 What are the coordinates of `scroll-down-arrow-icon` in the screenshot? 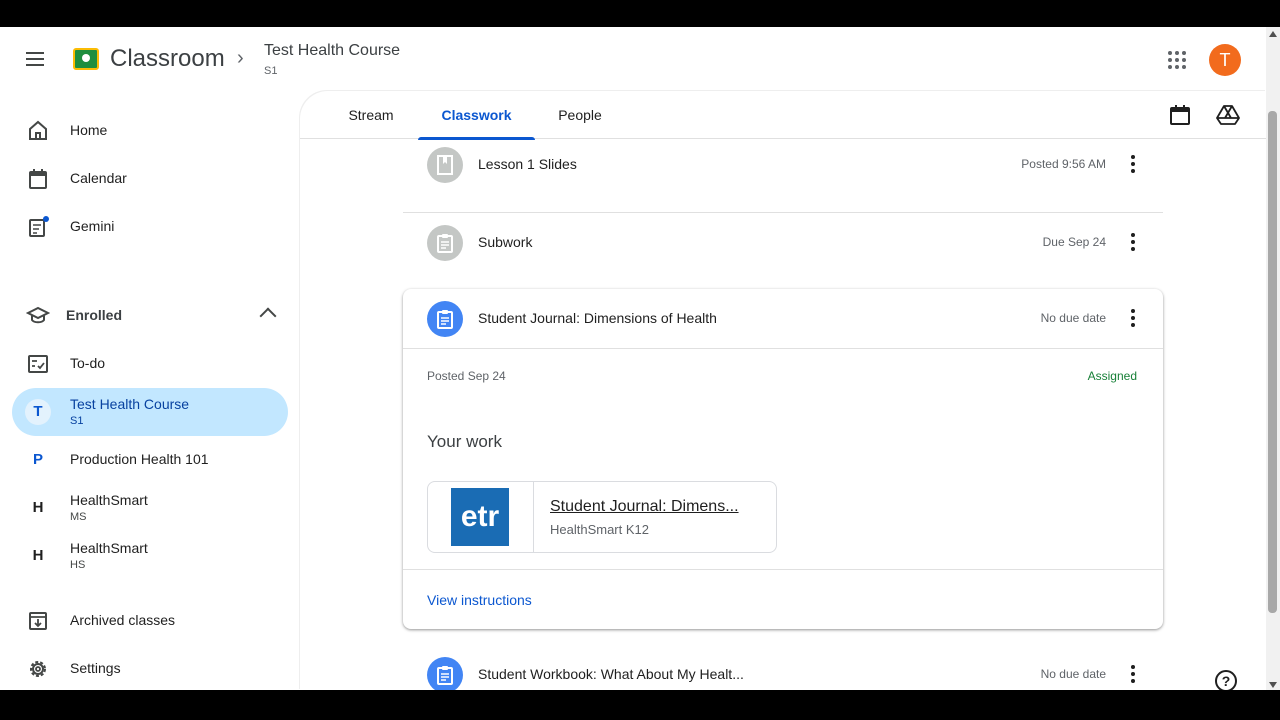 It's located at (1273, 685).